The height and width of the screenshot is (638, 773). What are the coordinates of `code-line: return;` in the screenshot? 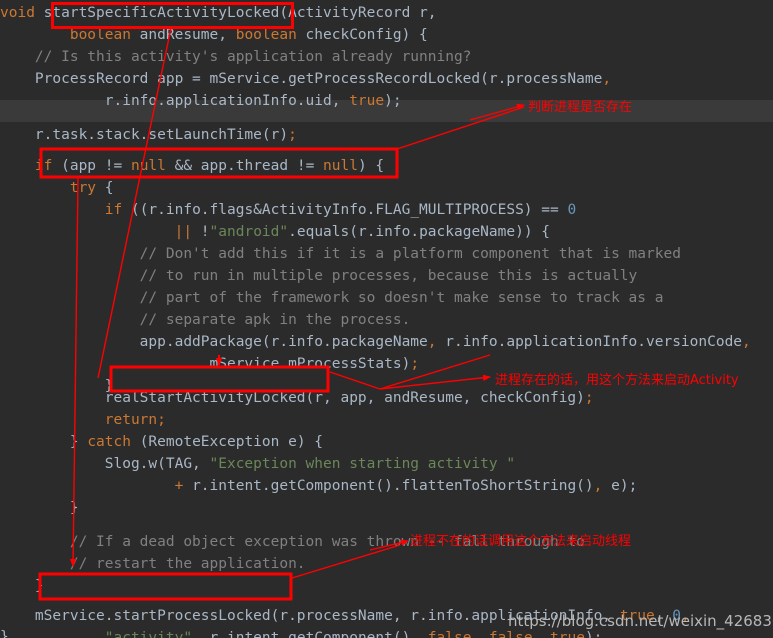 It's located at (135, 420).